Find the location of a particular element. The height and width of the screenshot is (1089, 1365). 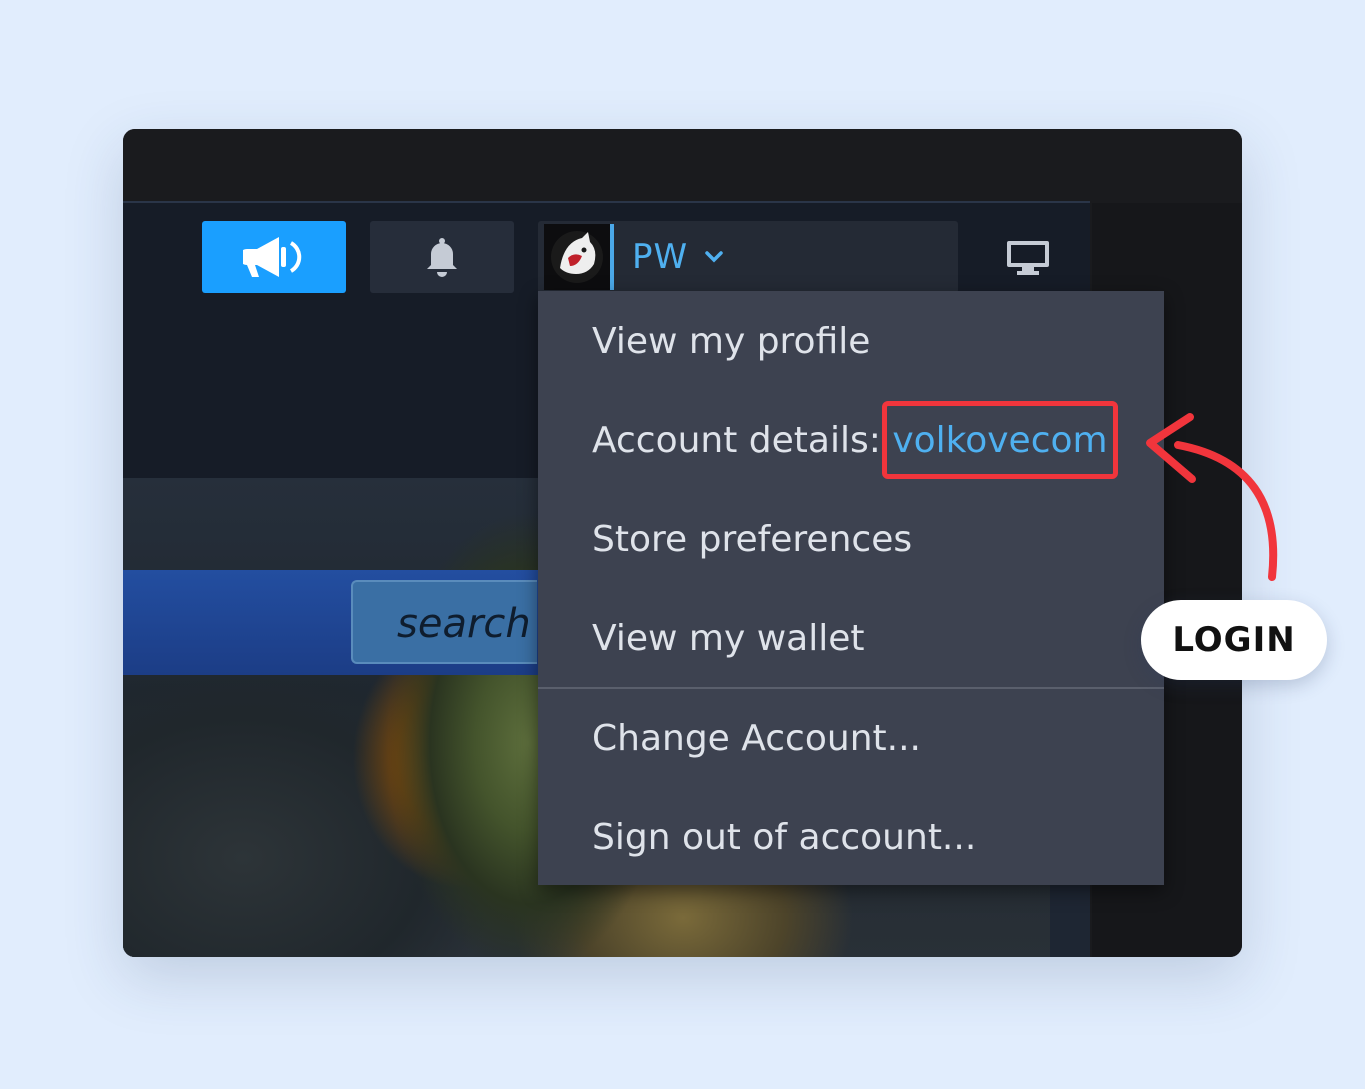

search-button: search is located at coordinates (444, 622).